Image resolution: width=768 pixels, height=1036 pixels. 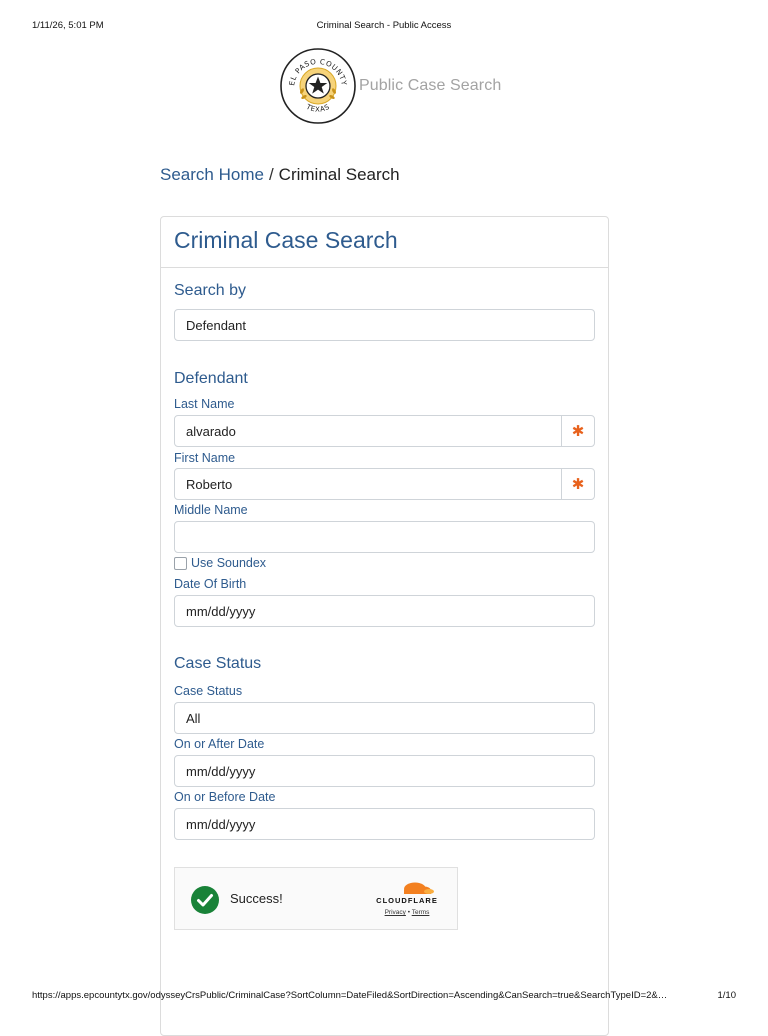 I want to click on last-name-label: Last Name, so click(x=204, y=404).